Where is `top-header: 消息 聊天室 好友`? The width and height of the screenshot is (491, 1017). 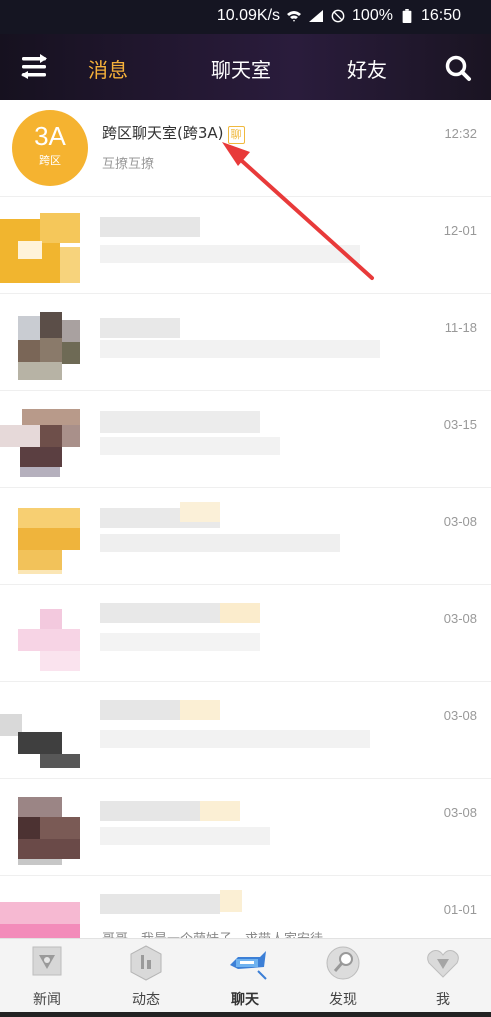 top-header: 消息 聊天室 好友 is located at coordinates (245, 67).